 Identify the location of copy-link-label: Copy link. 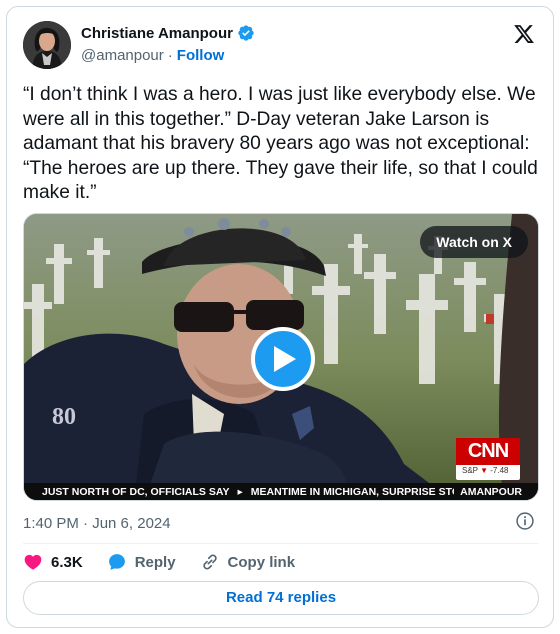
(261, 562).